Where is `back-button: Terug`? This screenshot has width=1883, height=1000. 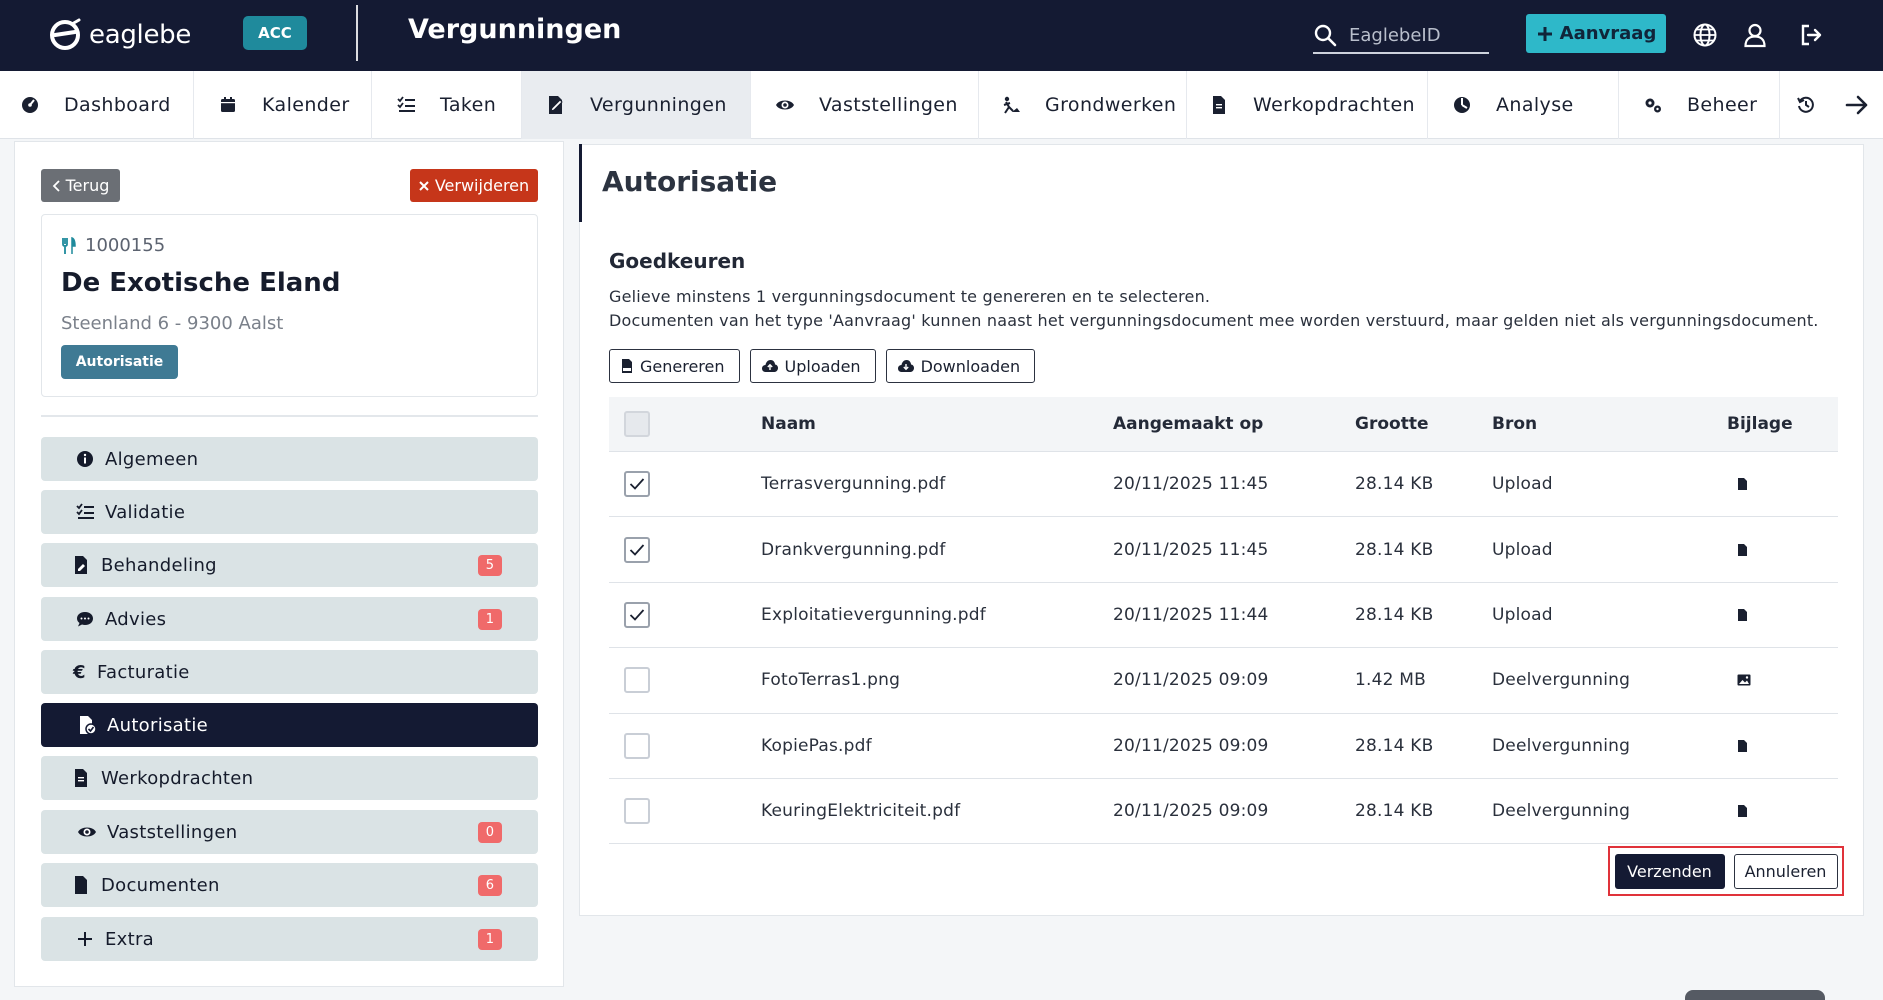
back-button: Terug is located at coordinates (80, 185).